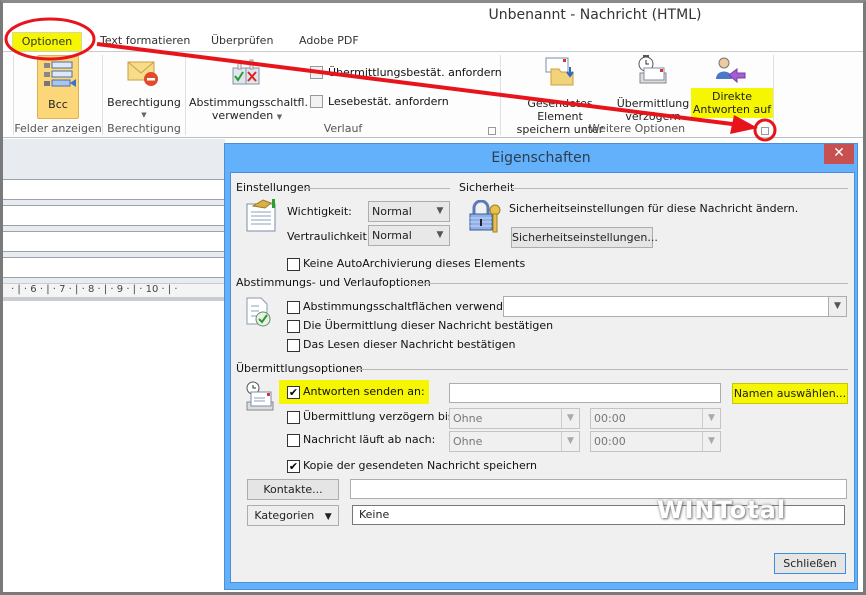 The height and width of the screenshot is (595, 866). I want to click on optionen-highlight-circle, so click(50, 39).